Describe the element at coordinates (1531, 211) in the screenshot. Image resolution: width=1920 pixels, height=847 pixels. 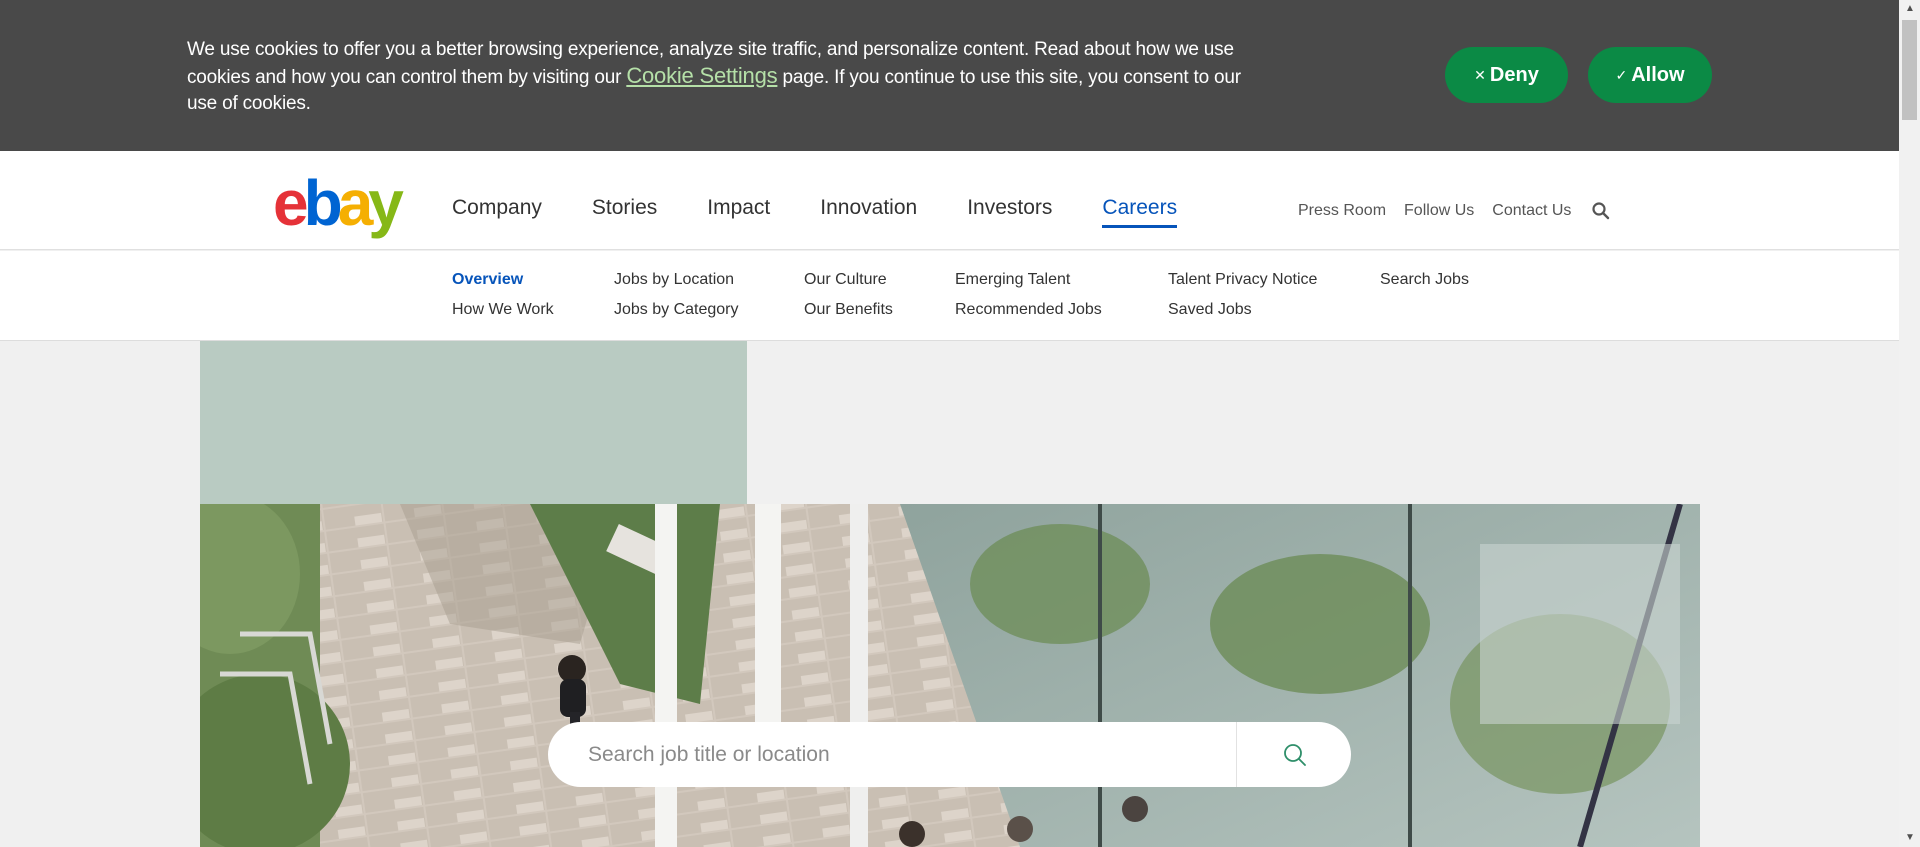
I see `contact-us-link: Contact Us` at that location.